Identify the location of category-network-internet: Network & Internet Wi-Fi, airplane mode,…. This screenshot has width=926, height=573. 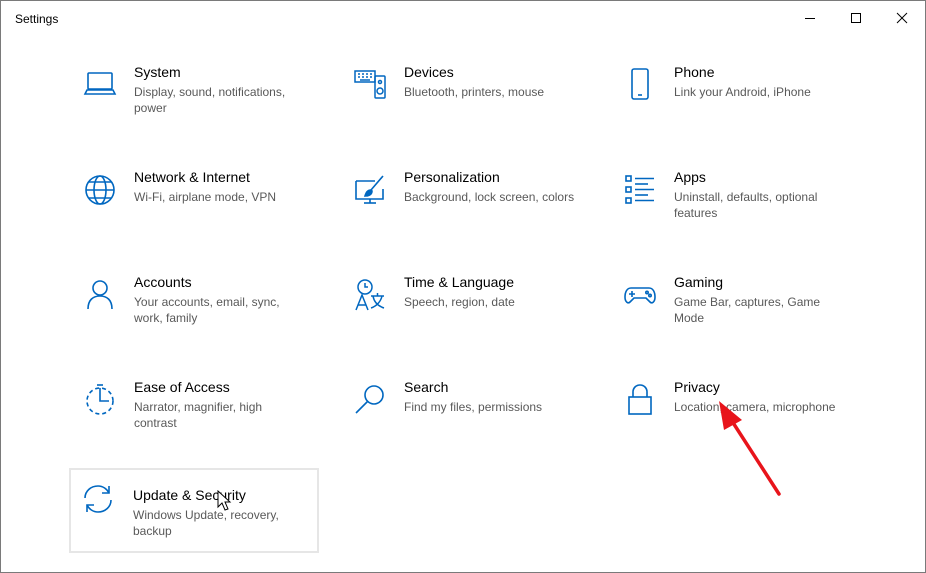
(196, 212).